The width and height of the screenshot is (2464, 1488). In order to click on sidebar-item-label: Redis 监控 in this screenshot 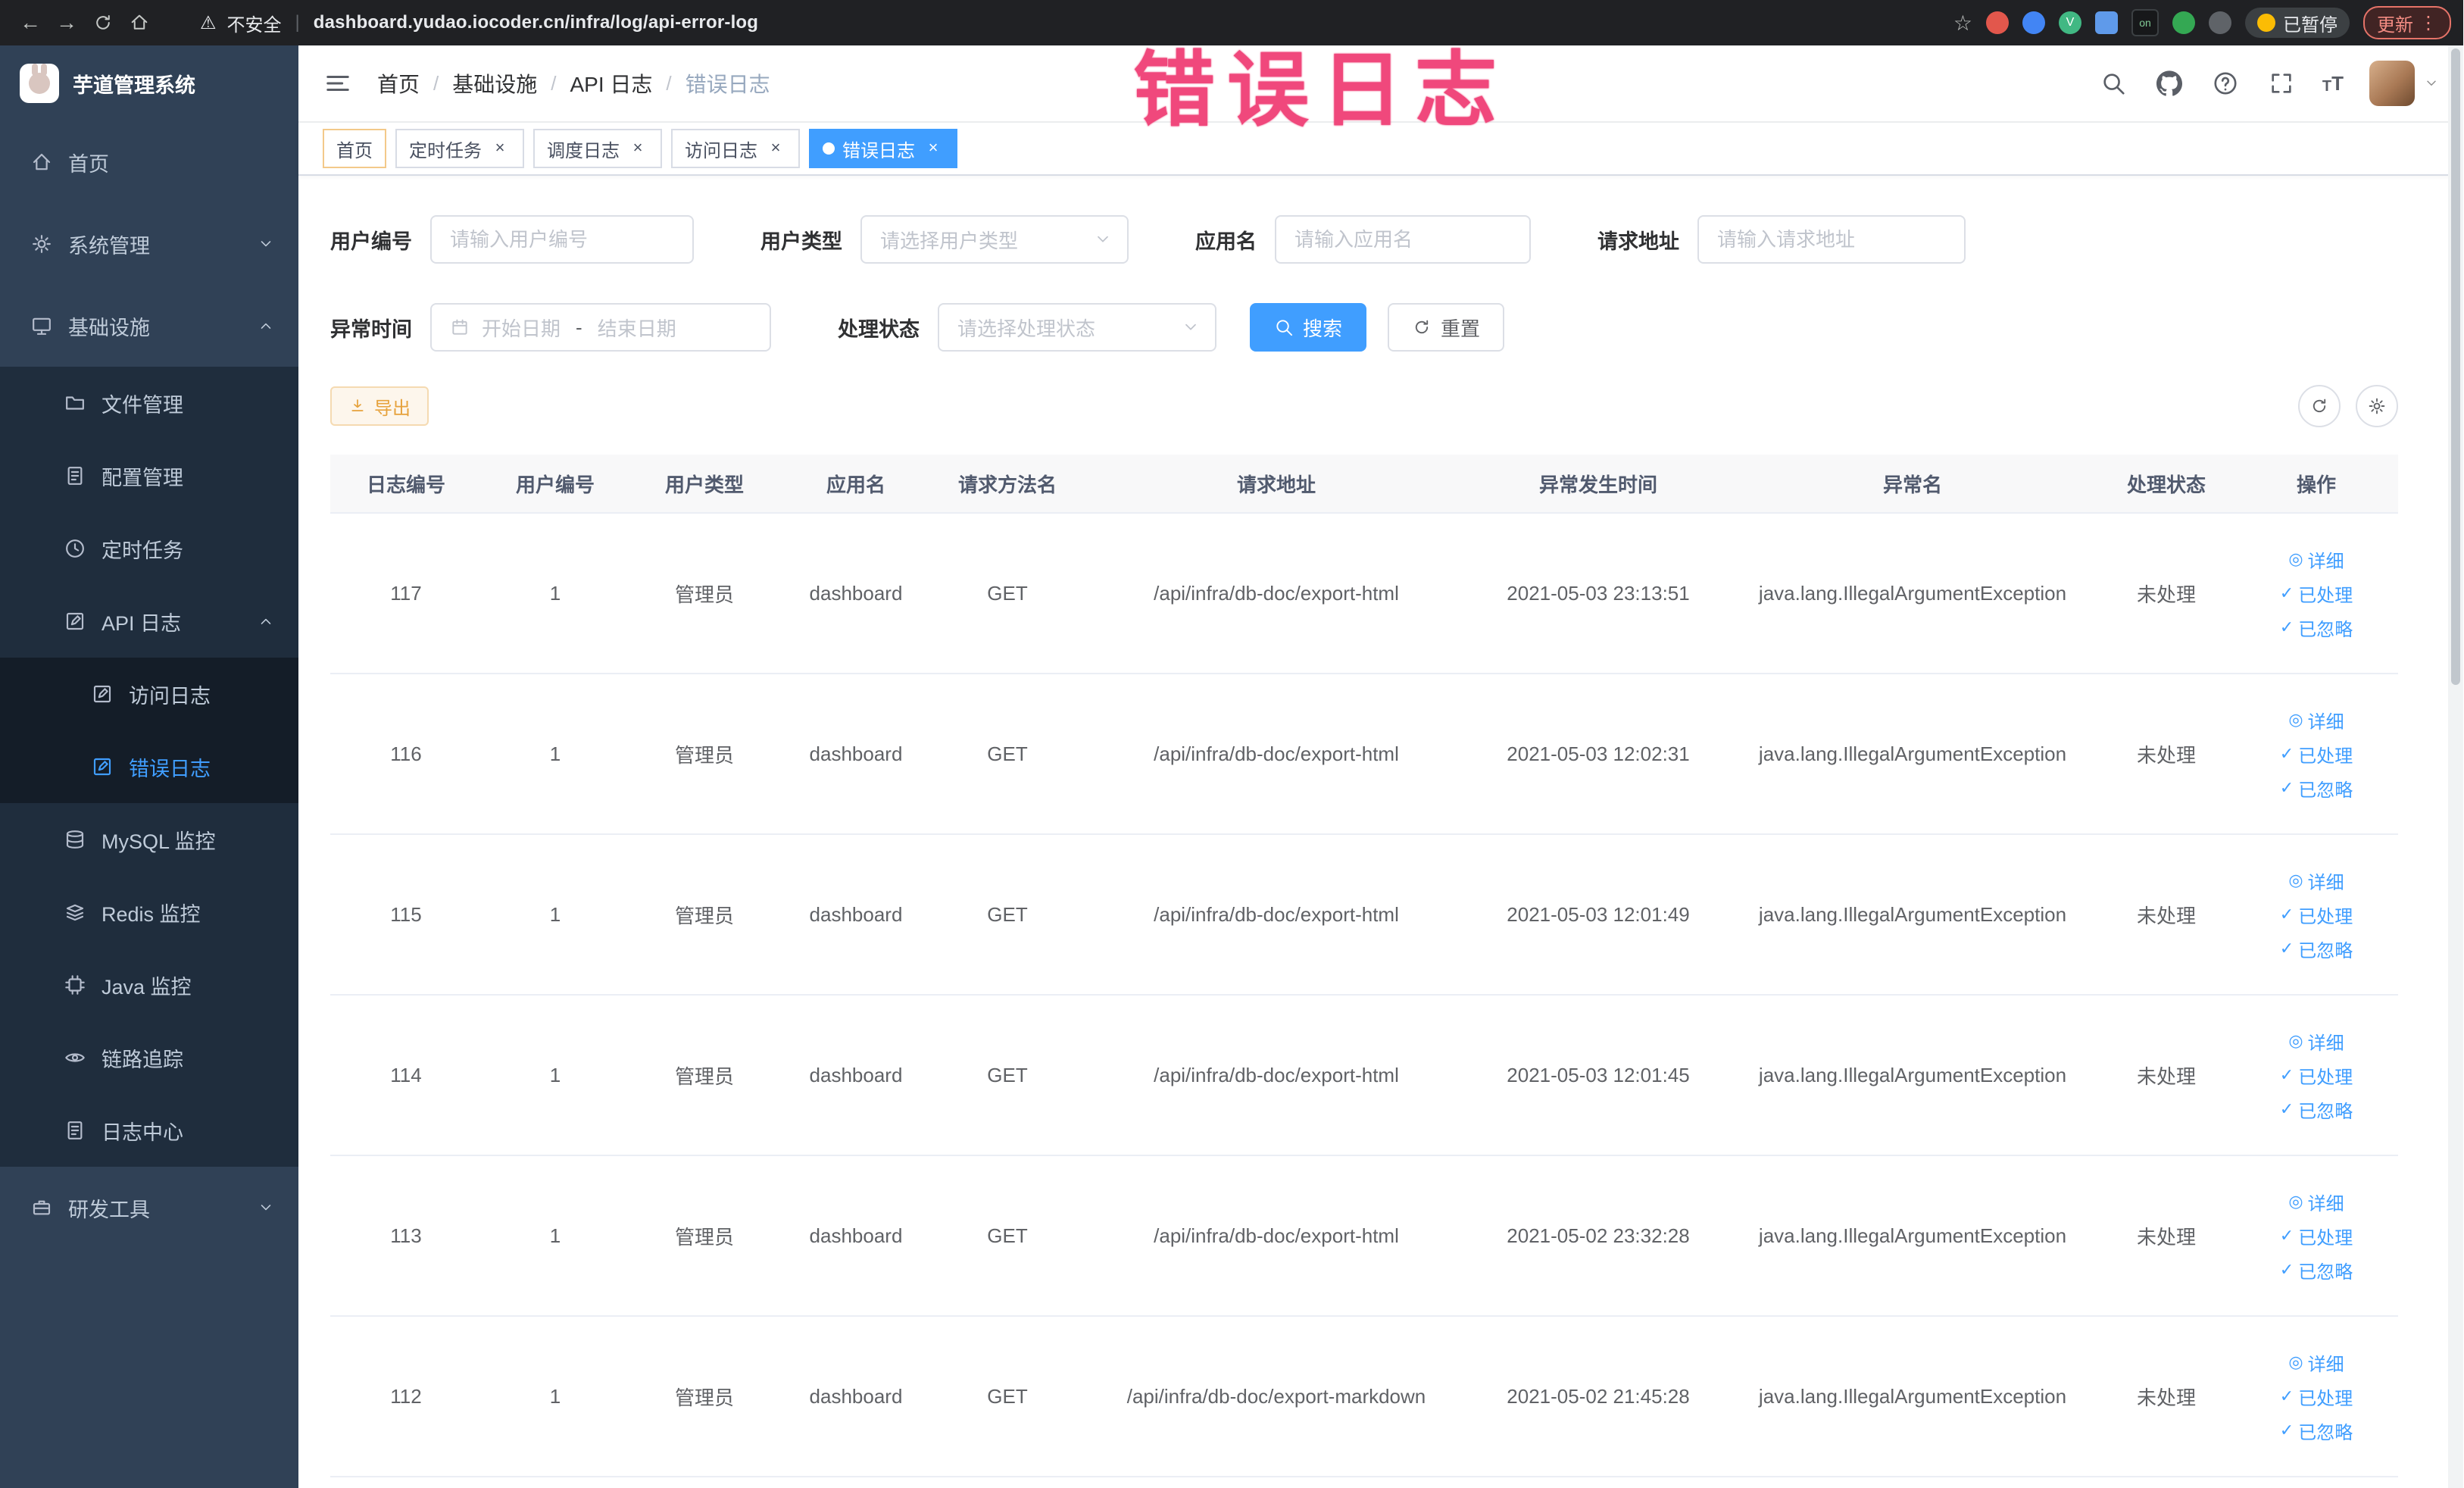, I will do `click(151, 914)`.